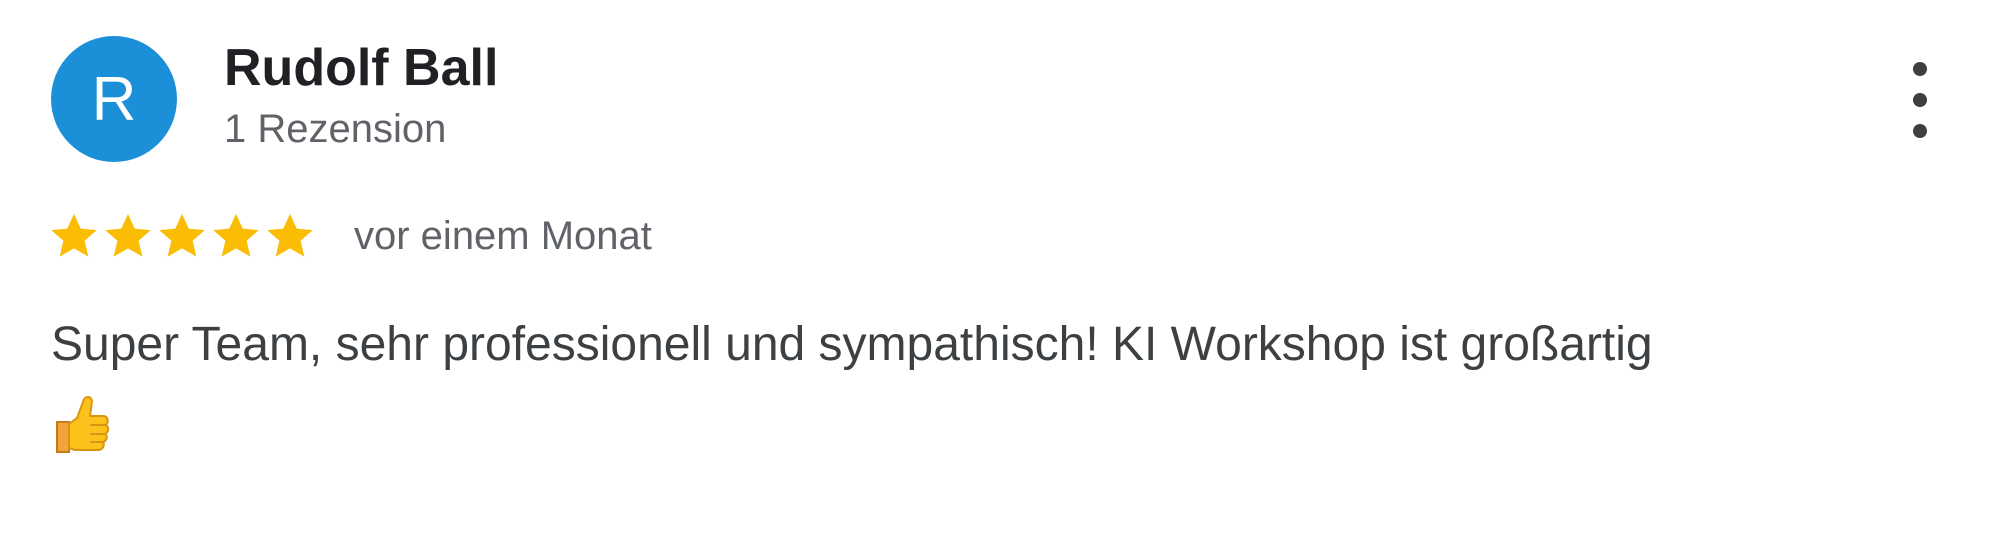 The image size is (2000, 548). Describe the element at coordinates (361, 68) in the screenshot. I see `author-name: Rudolf Ball` at that location.